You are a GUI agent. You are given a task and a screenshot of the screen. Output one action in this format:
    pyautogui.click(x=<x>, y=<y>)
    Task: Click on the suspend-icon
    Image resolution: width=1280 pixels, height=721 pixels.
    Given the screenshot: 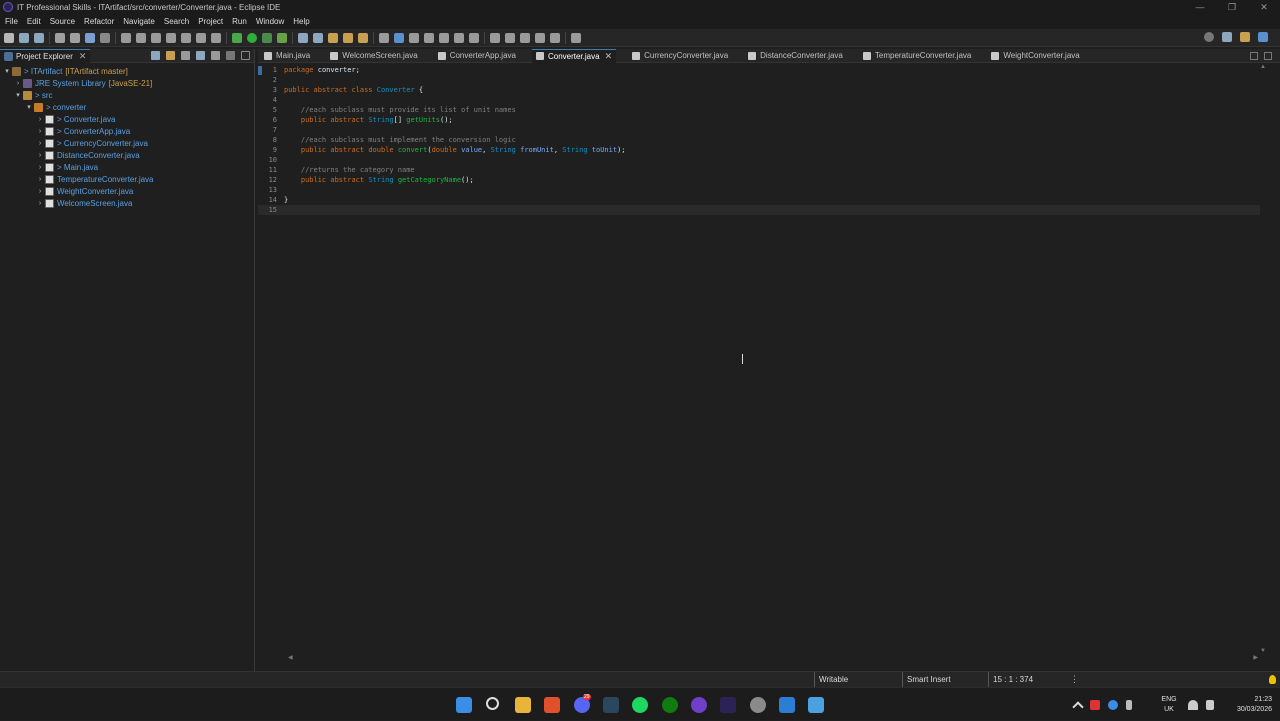 What is the action you would take?
    pyautogui.click(x=141, y=37)
    